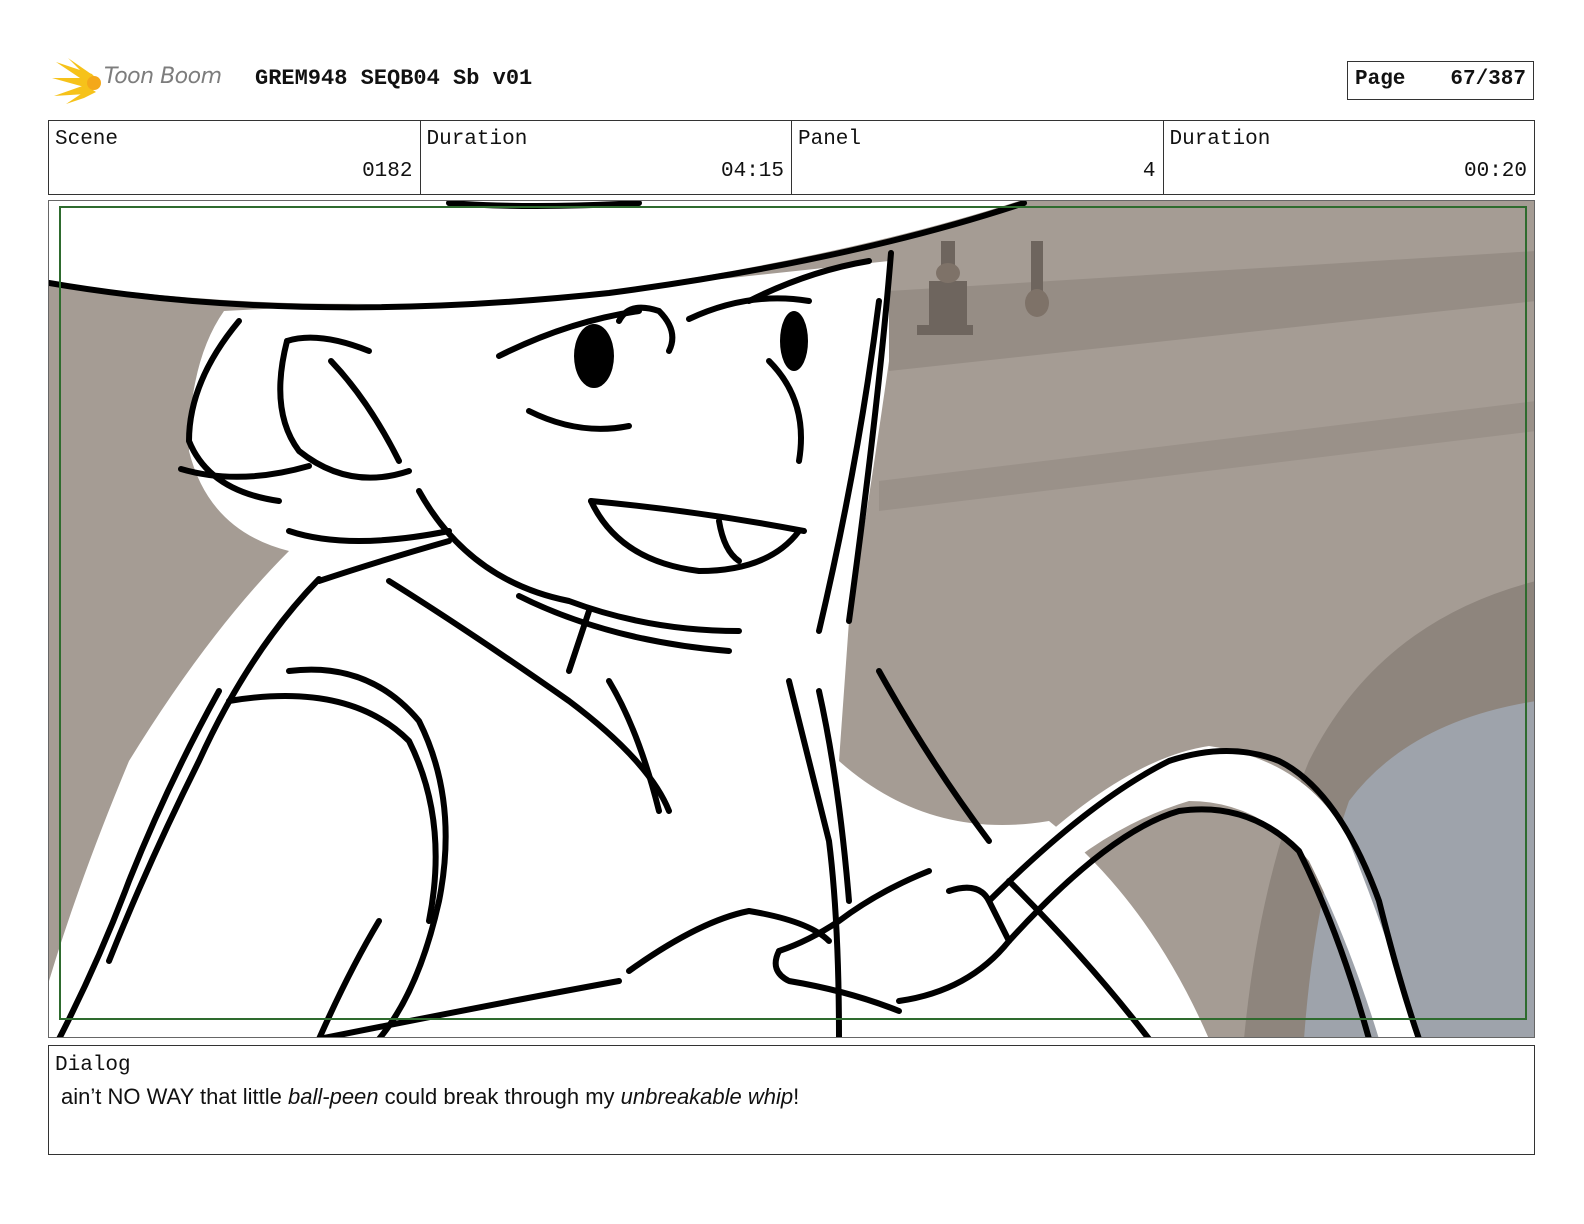 This screenshot has height=1224, width=1584. Describe the element at coordinates (387, 171) in the screenshot. I see `scene-value: 0182` at that location.